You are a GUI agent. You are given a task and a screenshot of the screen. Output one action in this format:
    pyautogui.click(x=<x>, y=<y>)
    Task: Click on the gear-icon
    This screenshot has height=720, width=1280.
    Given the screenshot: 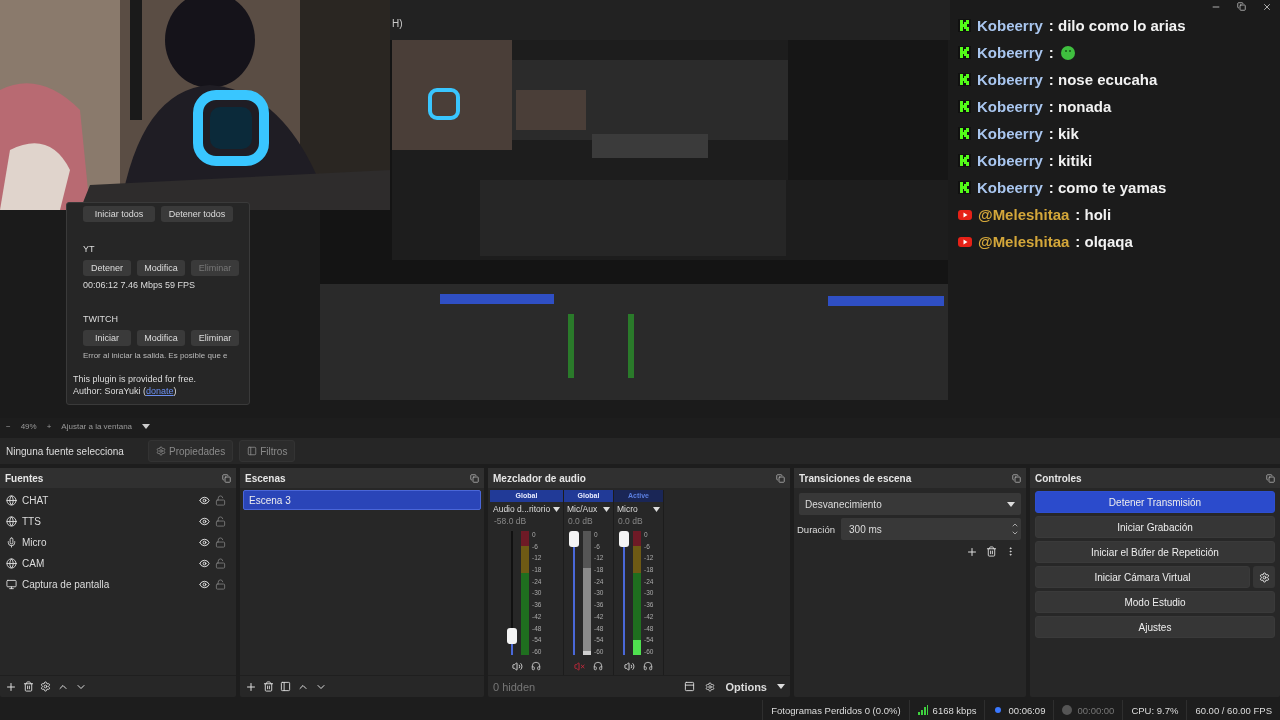 What is the action you would take?
    pyautogui.click(x=1264, y=577)
    